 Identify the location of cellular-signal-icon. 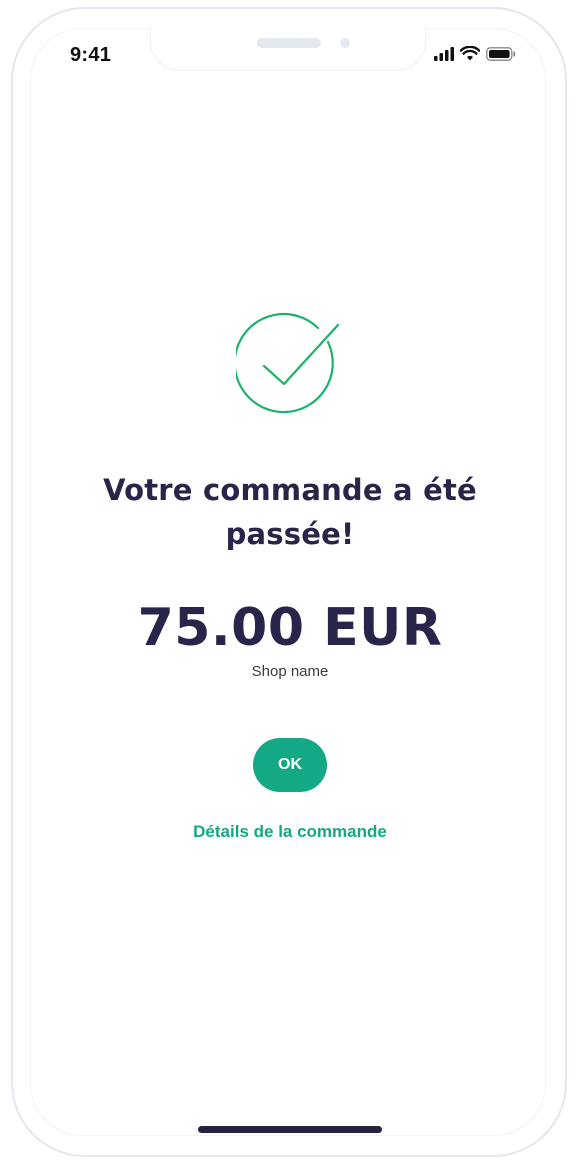
(444, 56).